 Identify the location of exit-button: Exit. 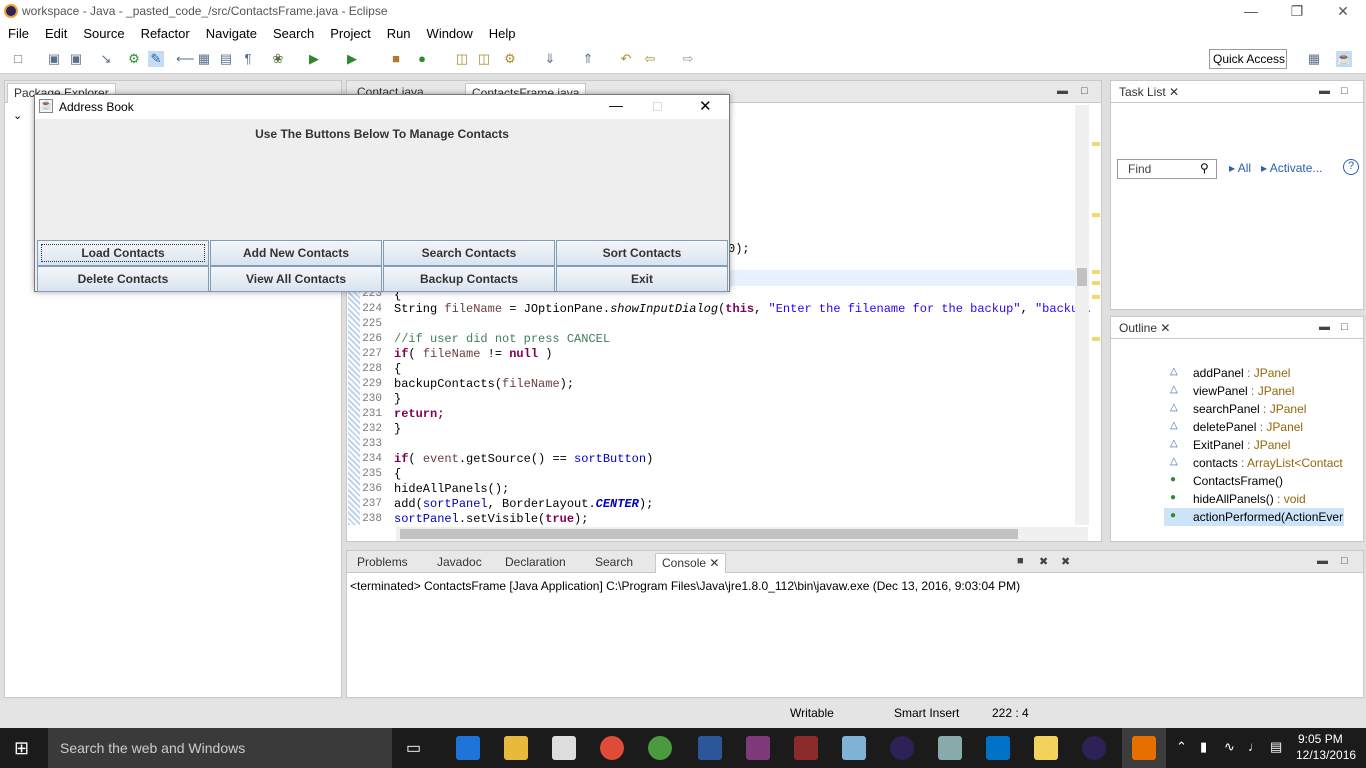
(642, 279).